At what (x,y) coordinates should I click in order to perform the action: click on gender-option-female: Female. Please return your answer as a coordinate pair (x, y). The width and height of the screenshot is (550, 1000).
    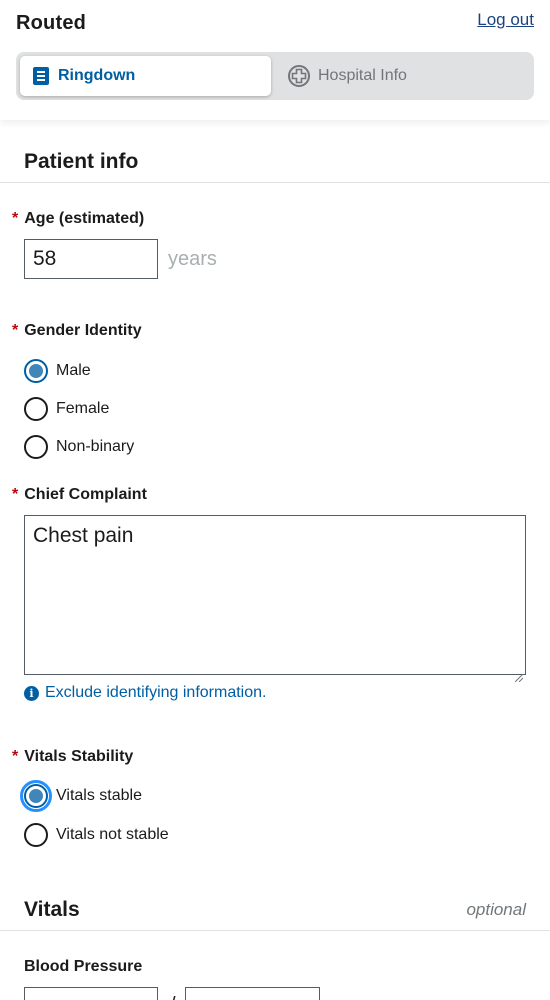
    Looking at the image, I should click on (66, 409).